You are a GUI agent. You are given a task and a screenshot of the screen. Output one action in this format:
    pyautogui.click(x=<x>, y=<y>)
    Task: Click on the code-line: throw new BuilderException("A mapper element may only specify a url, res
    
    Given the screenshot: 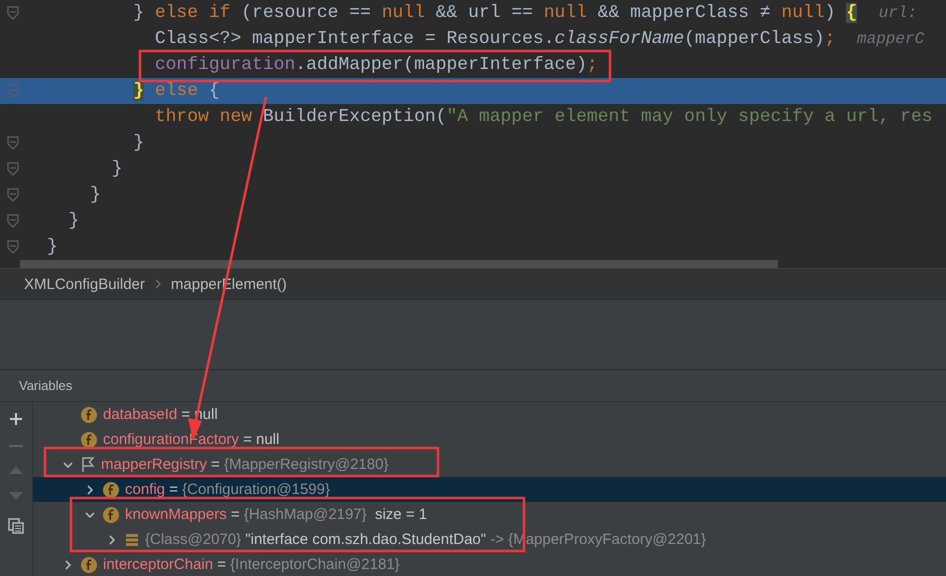 What is the action you would take?
    pyautogui.click(x=543, y=117)
    